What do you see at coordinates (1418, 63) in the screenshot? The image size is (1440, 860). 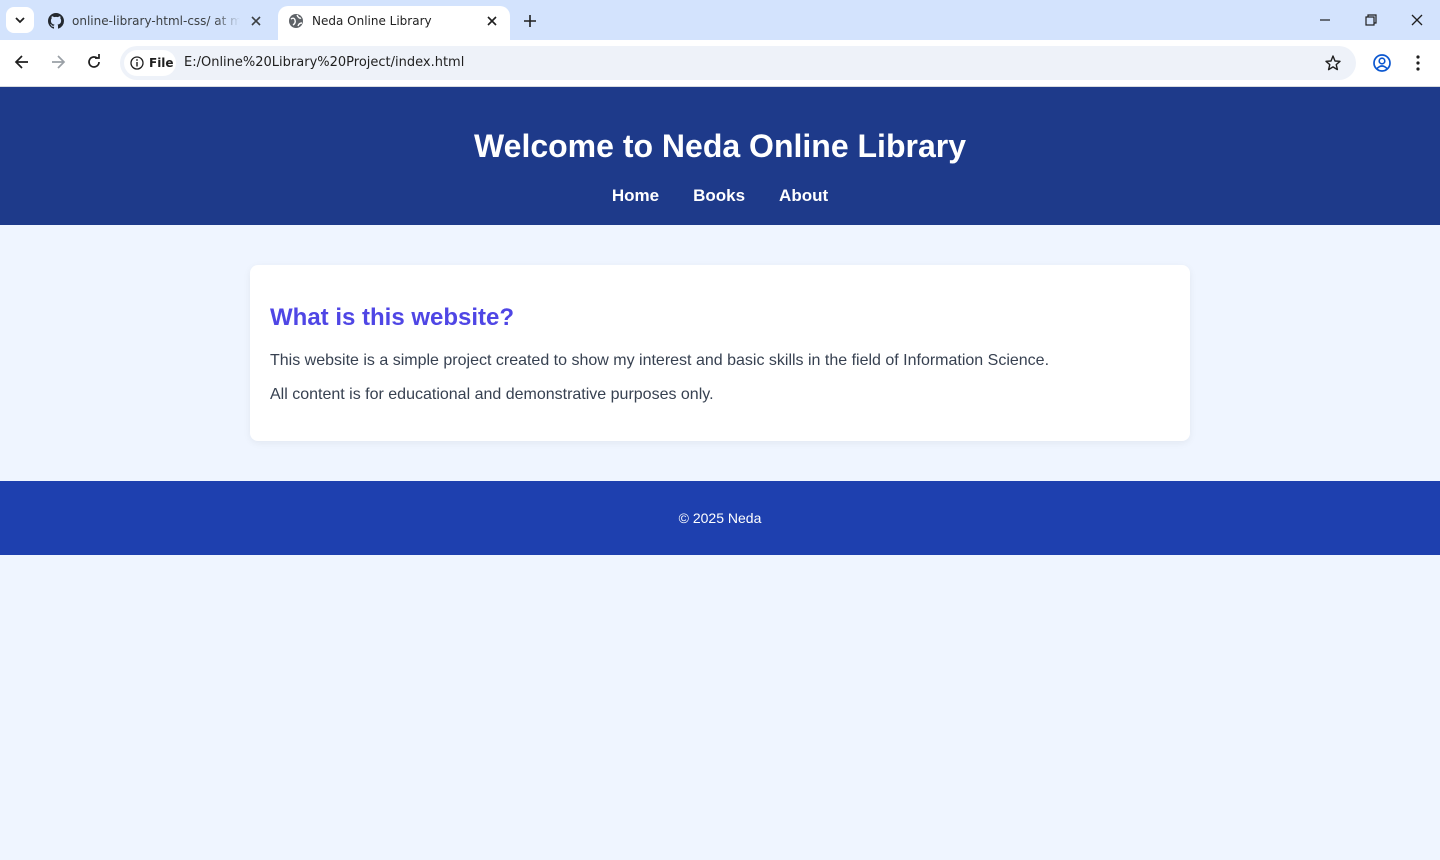 I see `more-menu-icon` at bounding box center [1418, 63].